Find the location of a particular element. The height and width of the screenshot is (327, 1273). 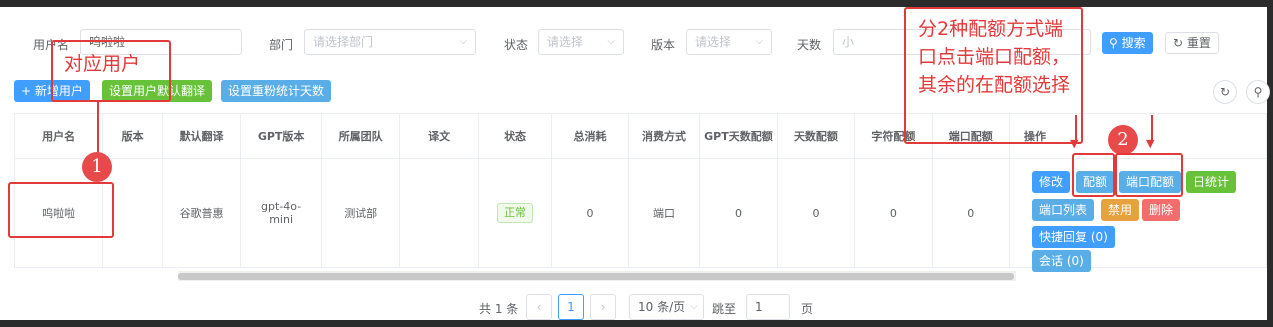

cell-default-translate: 谷歌普惠 is located at coordinates (201, 213).